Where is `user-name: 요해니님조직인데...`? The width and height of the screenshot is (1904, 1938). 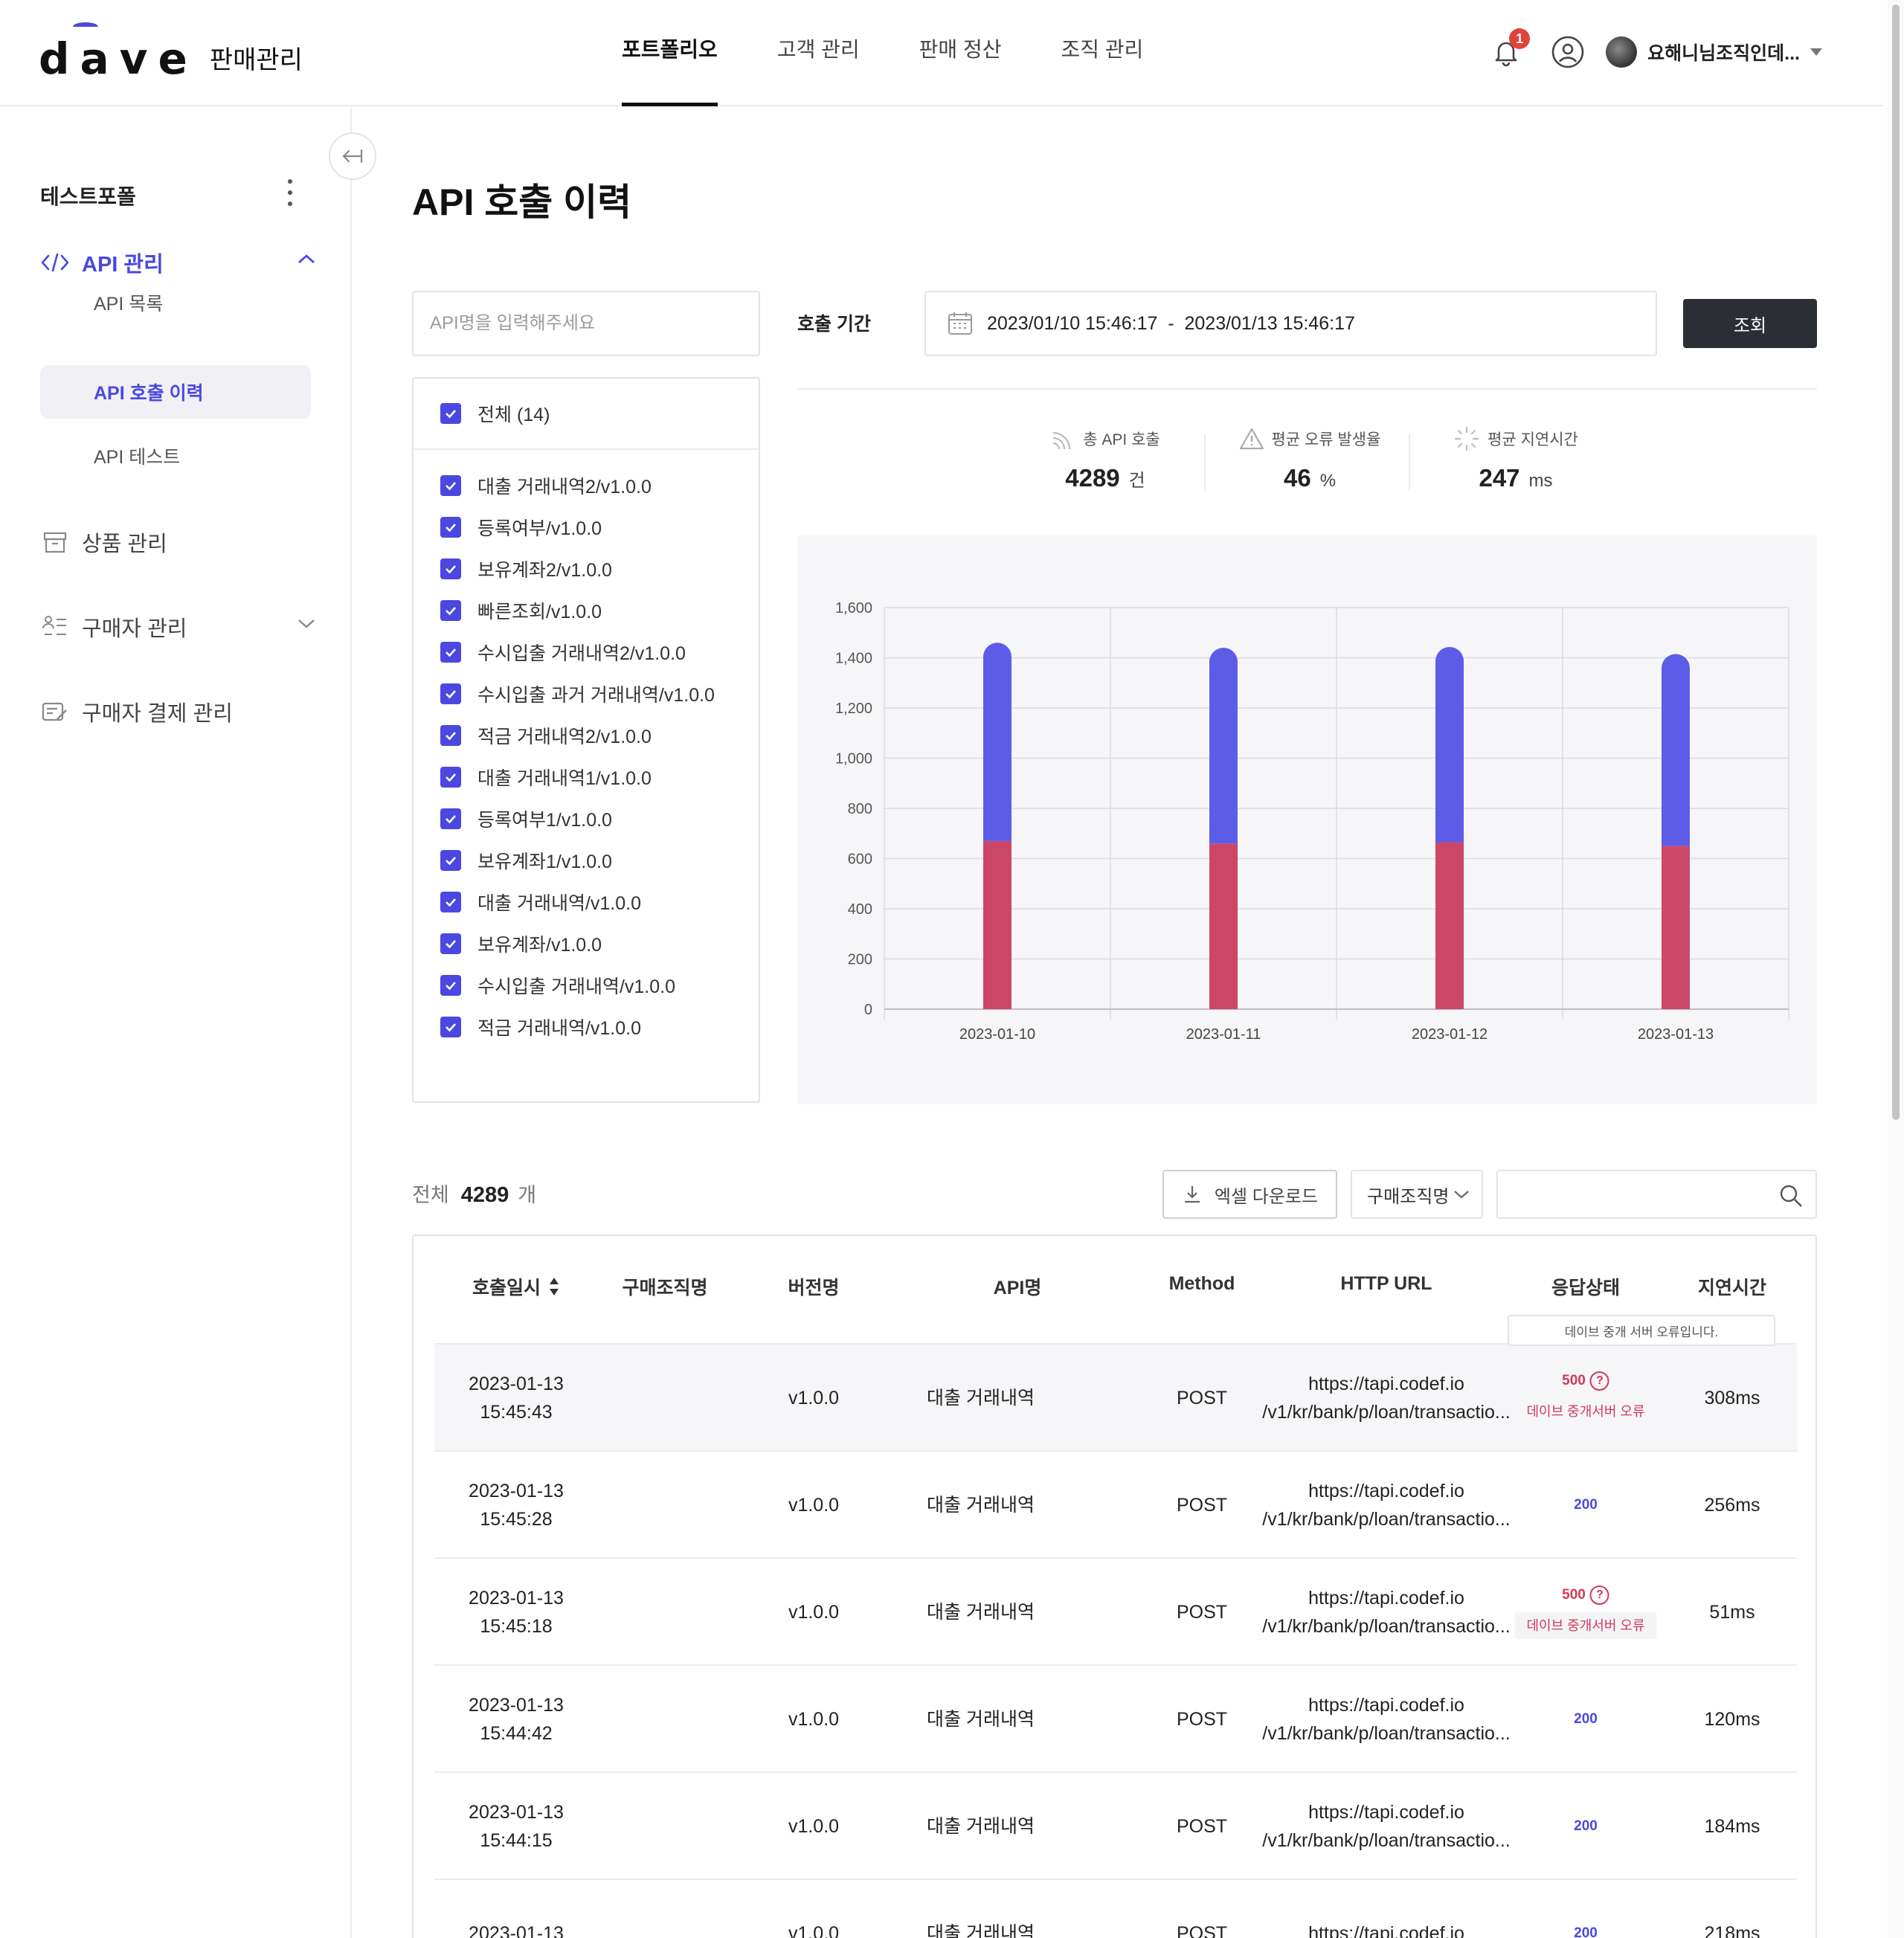 user-name: 요해니님조직인데... is located at coordinates (1724, 52).